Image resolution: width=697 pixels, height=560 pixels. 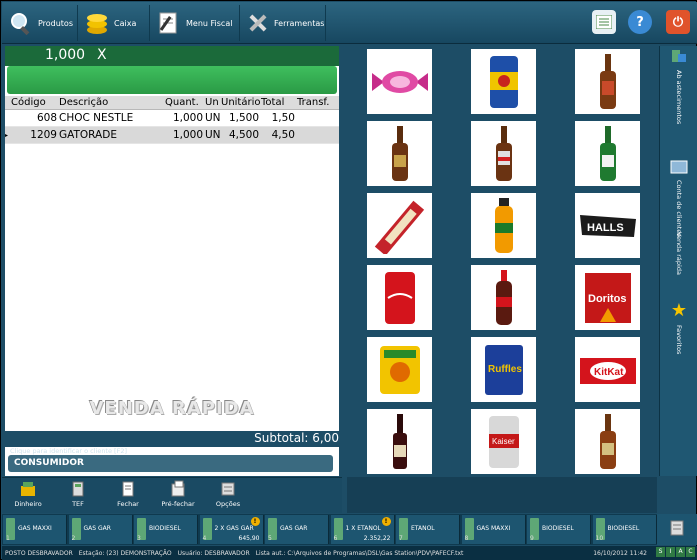 What do you see at coordinates (170, 463) in the screenshot?
I see `client-field: CONSUMIDOR` at bounding box center [170, 463].